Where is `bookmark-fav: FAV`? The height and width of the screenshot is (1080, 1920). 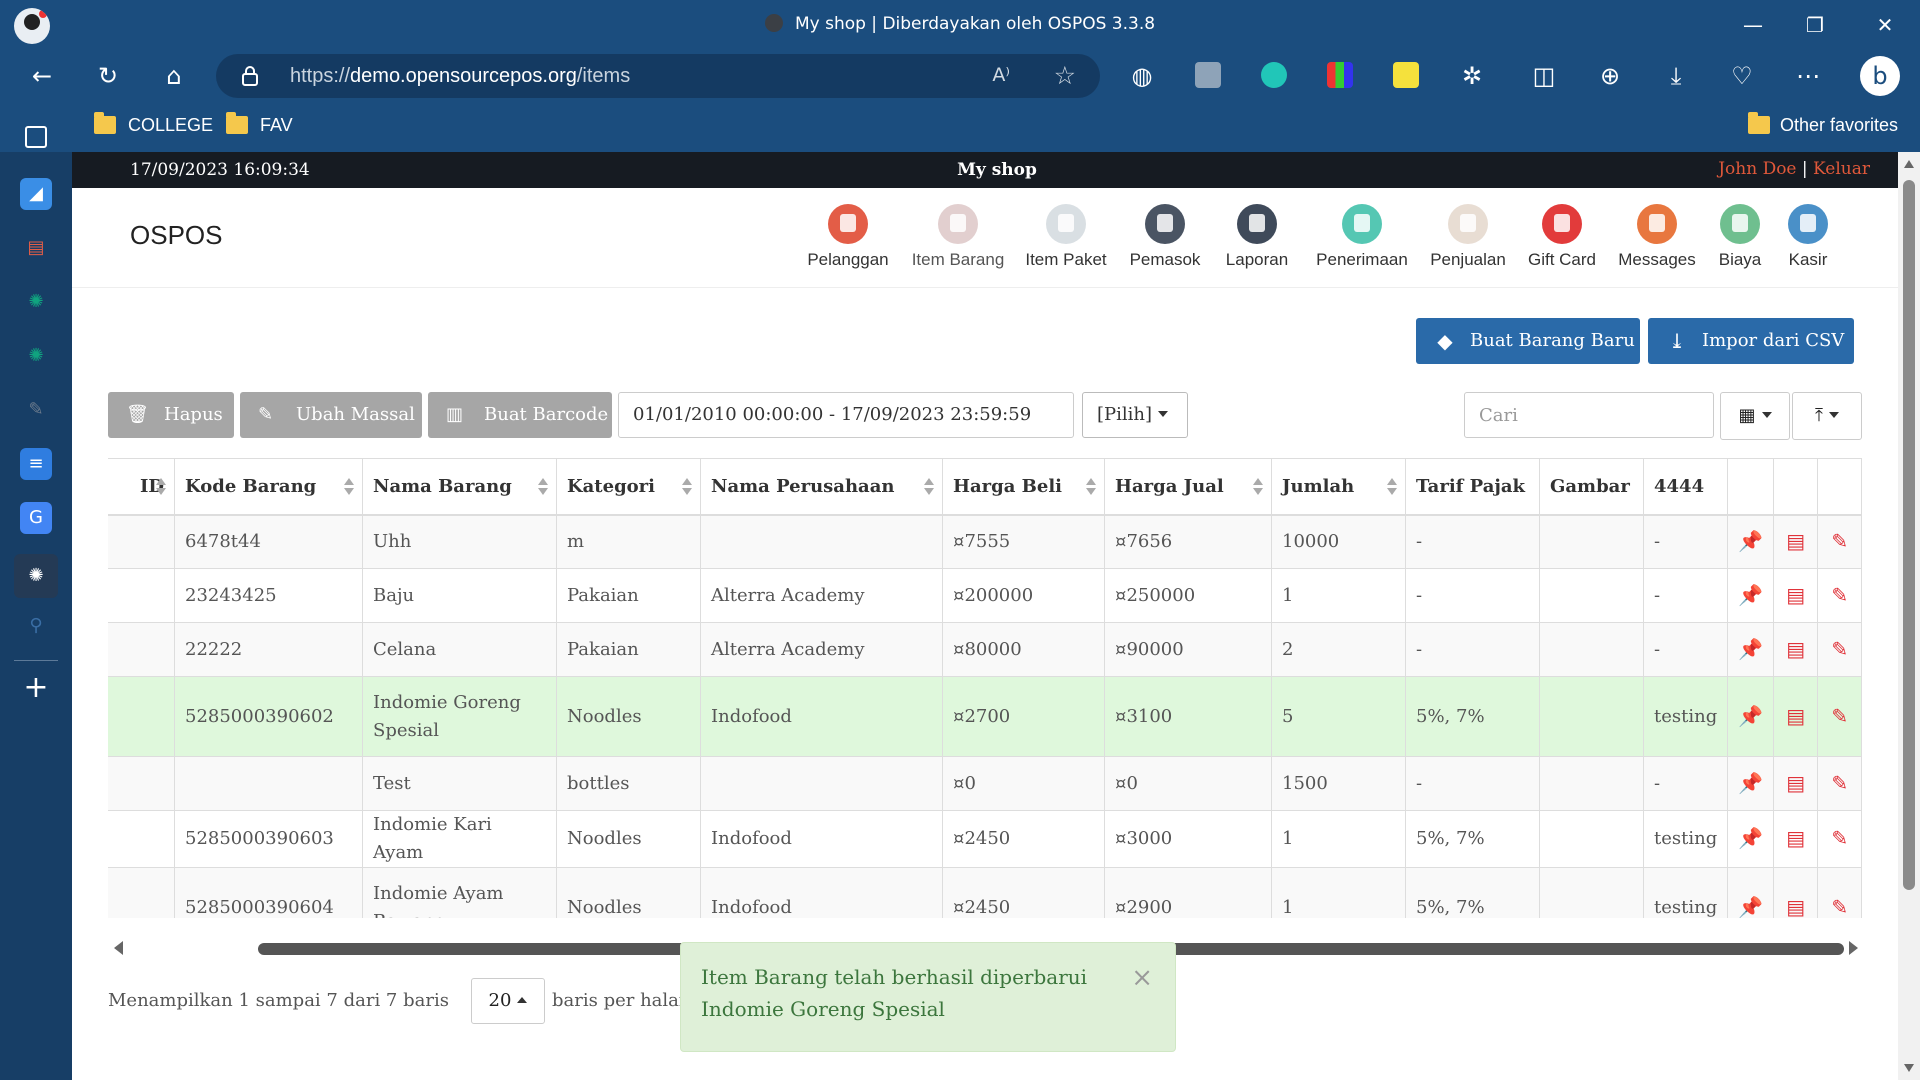
bookmark-fav: FAV is located at coordinates (276, 125).